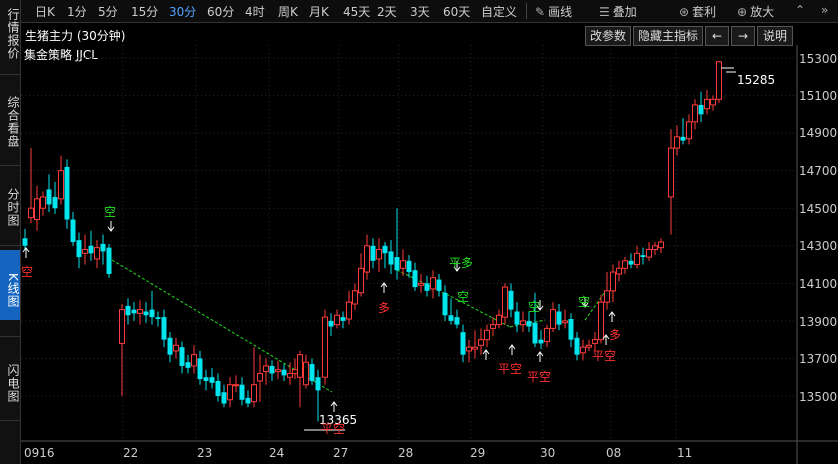 This screenshot has width=838, height=464. I want to click on price-tick: 15100, so click(818, 96).